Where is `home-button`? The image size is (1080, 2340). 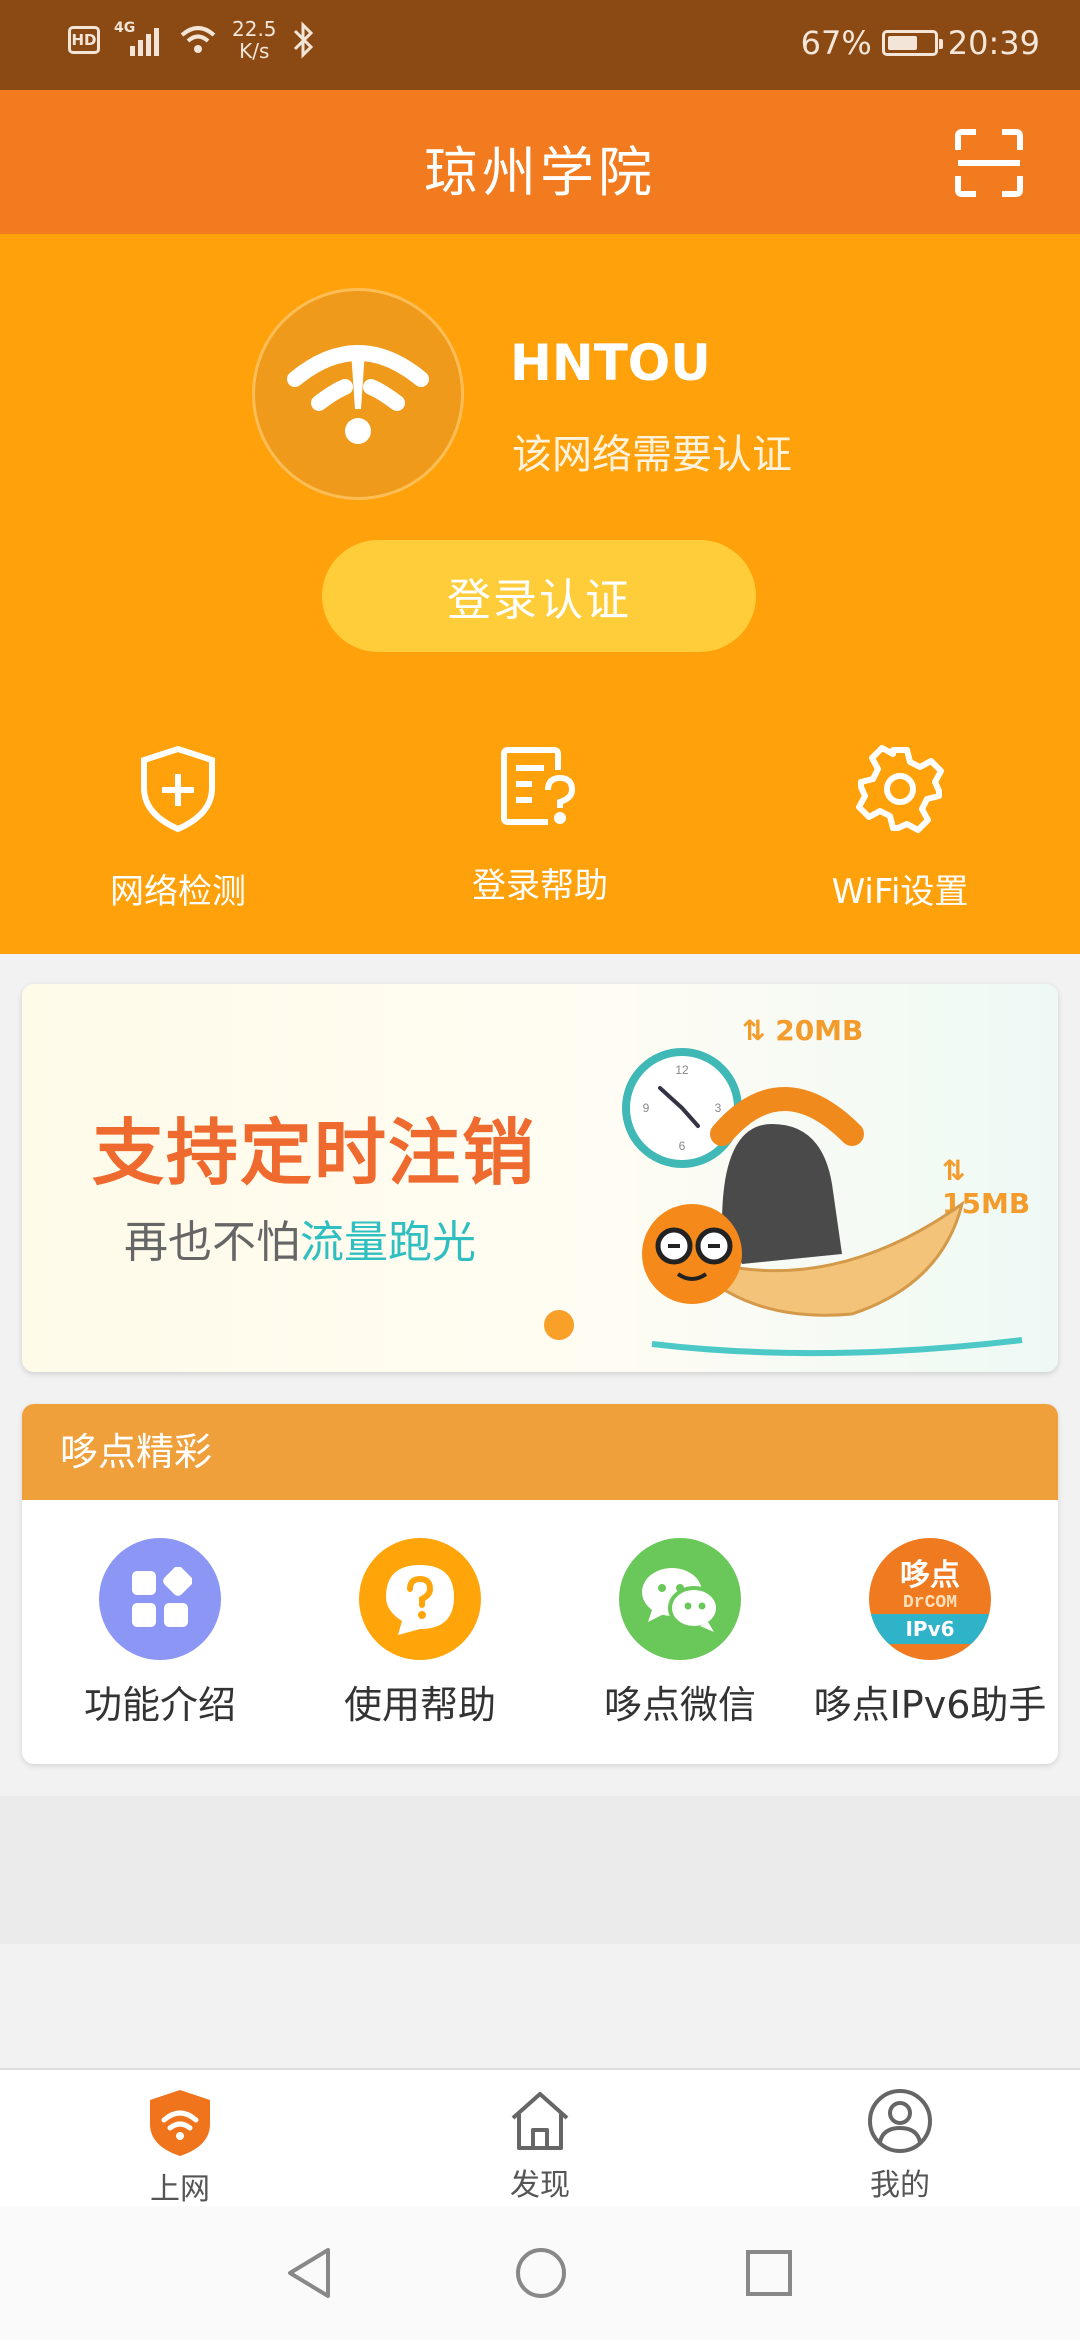
home-button is located at coordinates (541, 2273).